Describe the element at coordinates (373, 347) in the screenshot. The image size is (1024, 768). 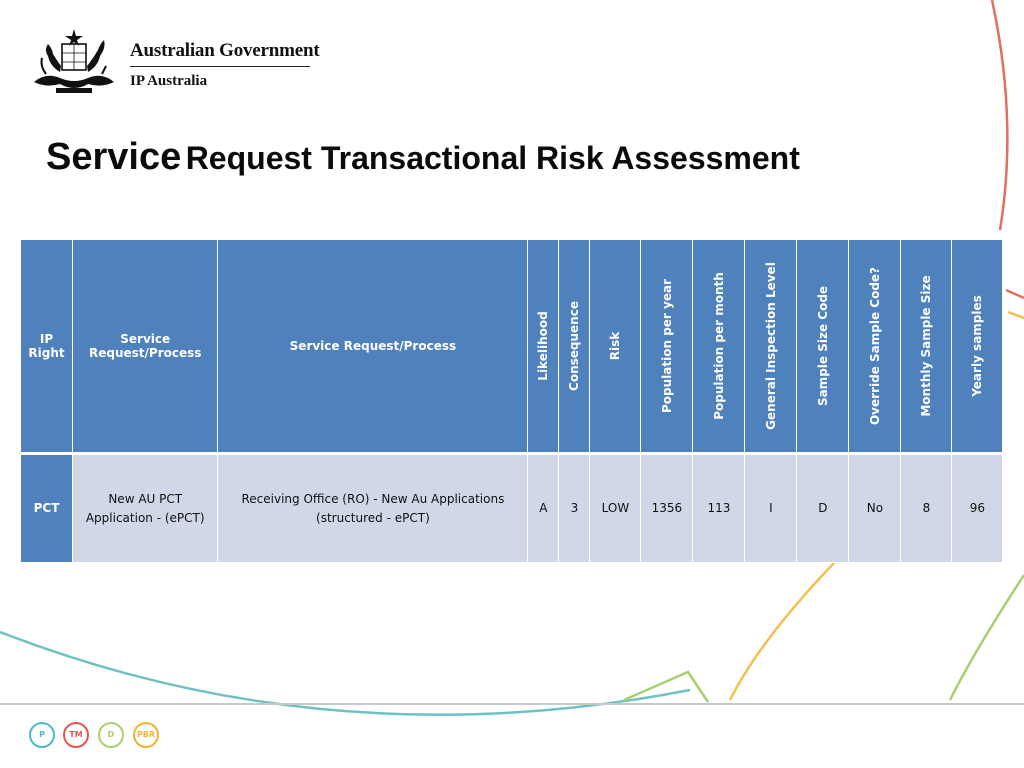
I see `header-process: Service Request/Process` at that location.